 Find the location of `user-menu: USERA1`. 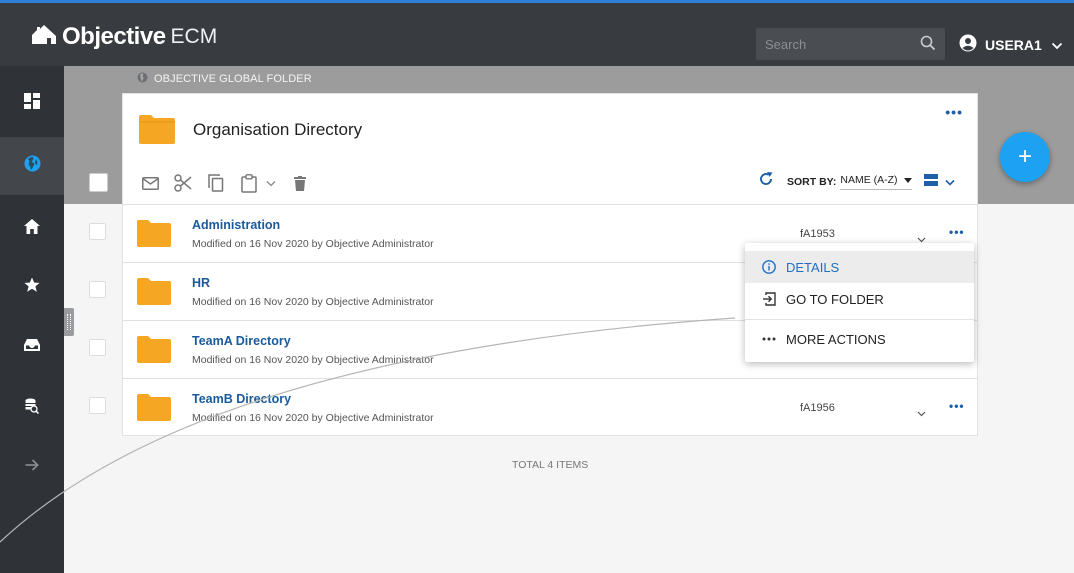

user-menu: USERA1 is located at coordinates (1011, 44).